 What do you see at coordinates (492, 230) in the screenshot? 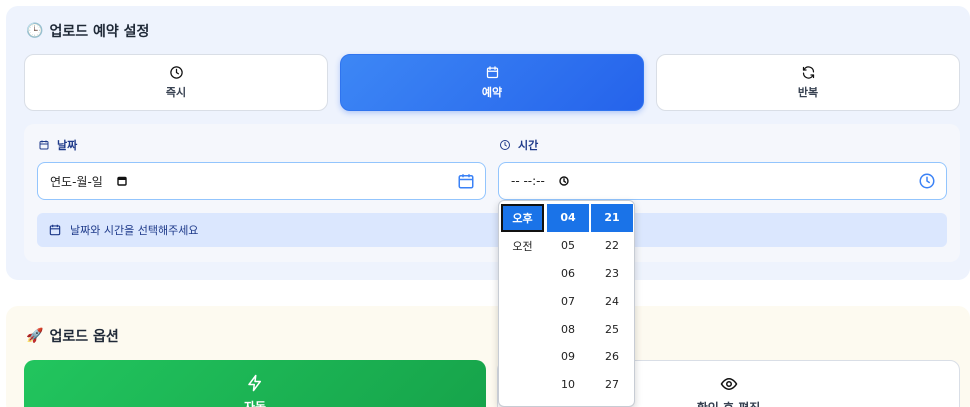
I see `hint-message: 날짜와 시간을 선택해주세요` at bounding box center [492, 230].